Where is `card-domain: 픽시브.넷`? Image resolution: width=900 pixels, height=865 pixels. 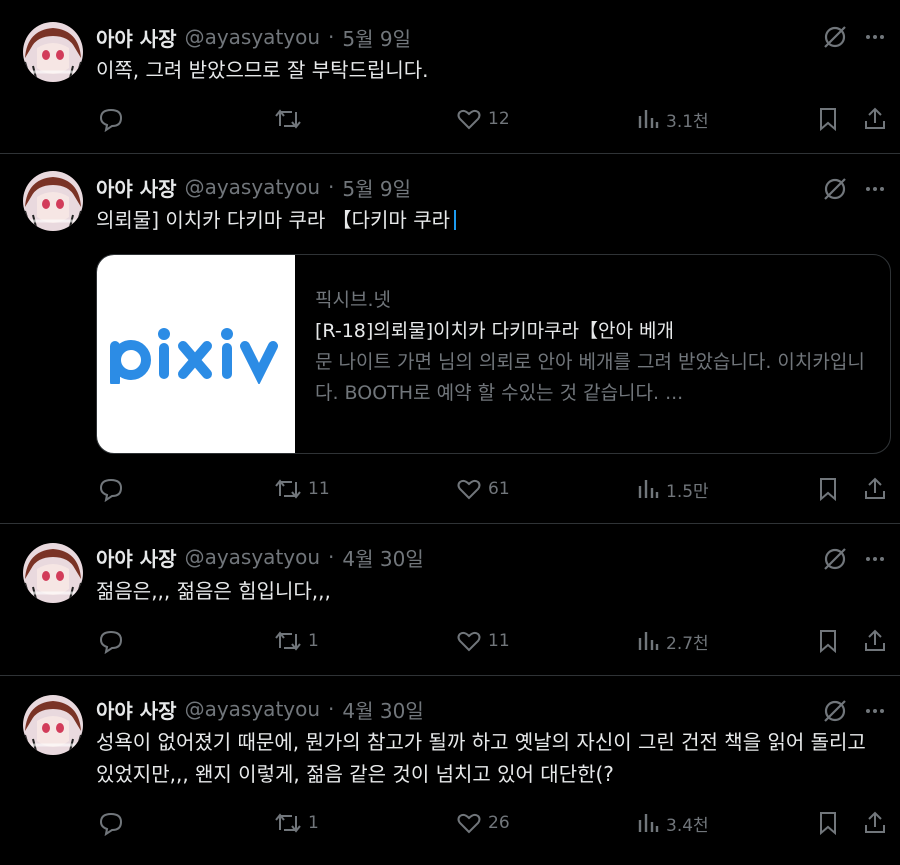
card-domain: 픽시브.넷 is located at coordinates (353, 300).